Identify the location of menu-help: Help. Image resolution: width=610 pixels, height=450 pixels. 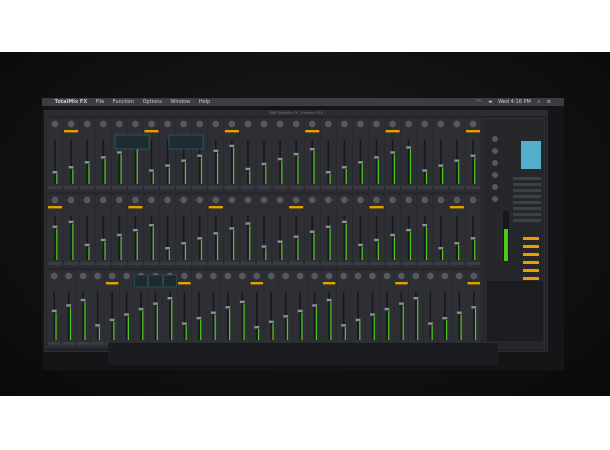
(204, 102).